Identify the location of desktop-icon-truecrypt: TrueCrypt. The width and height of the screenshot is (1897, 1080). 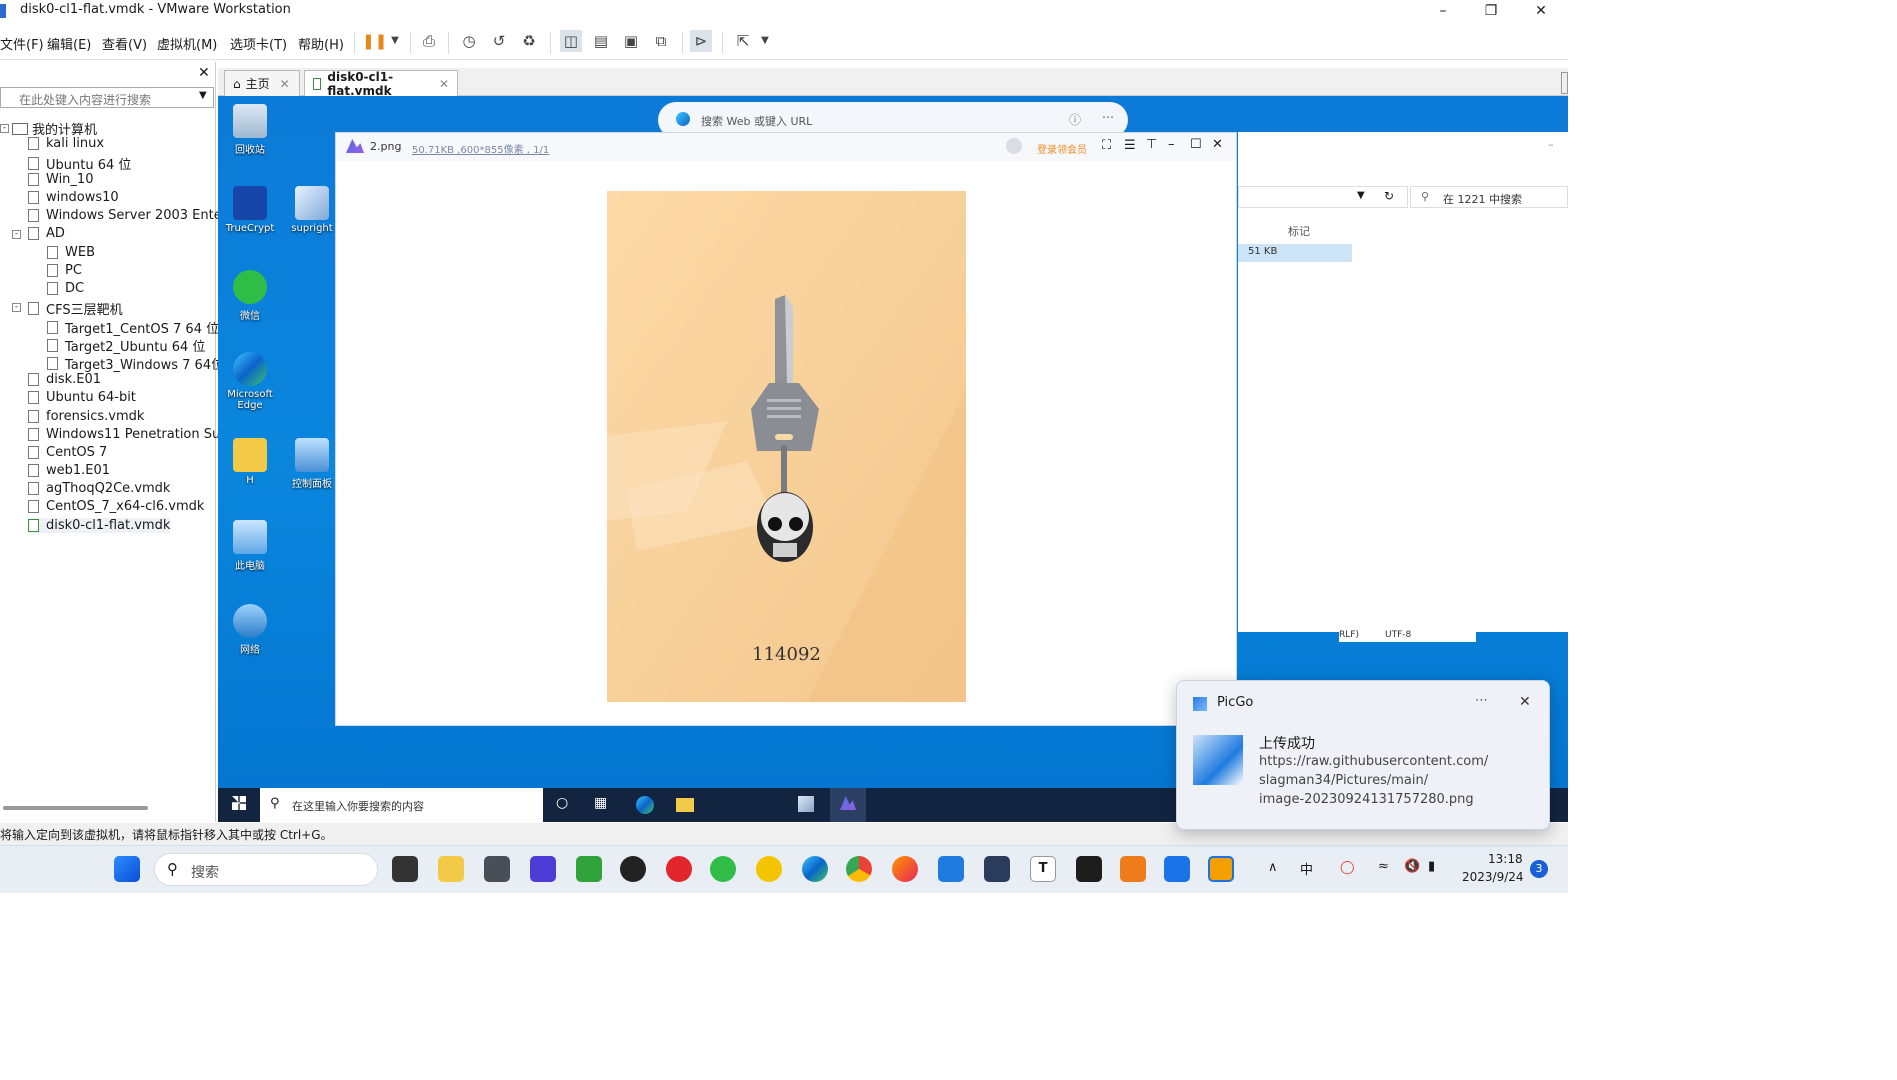
(250, 210).